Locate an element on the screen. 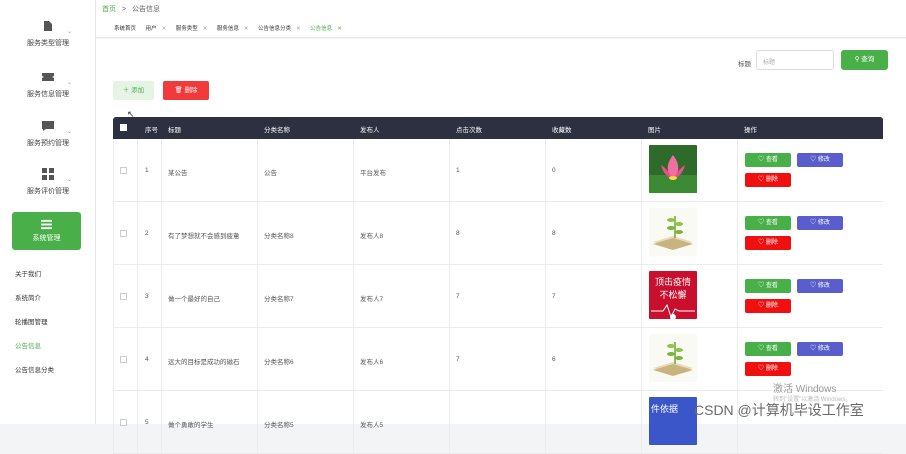 This screenshot has width=906, height=454. sidebar-item-about: 关于我们 is located at coordinates (28, 273).